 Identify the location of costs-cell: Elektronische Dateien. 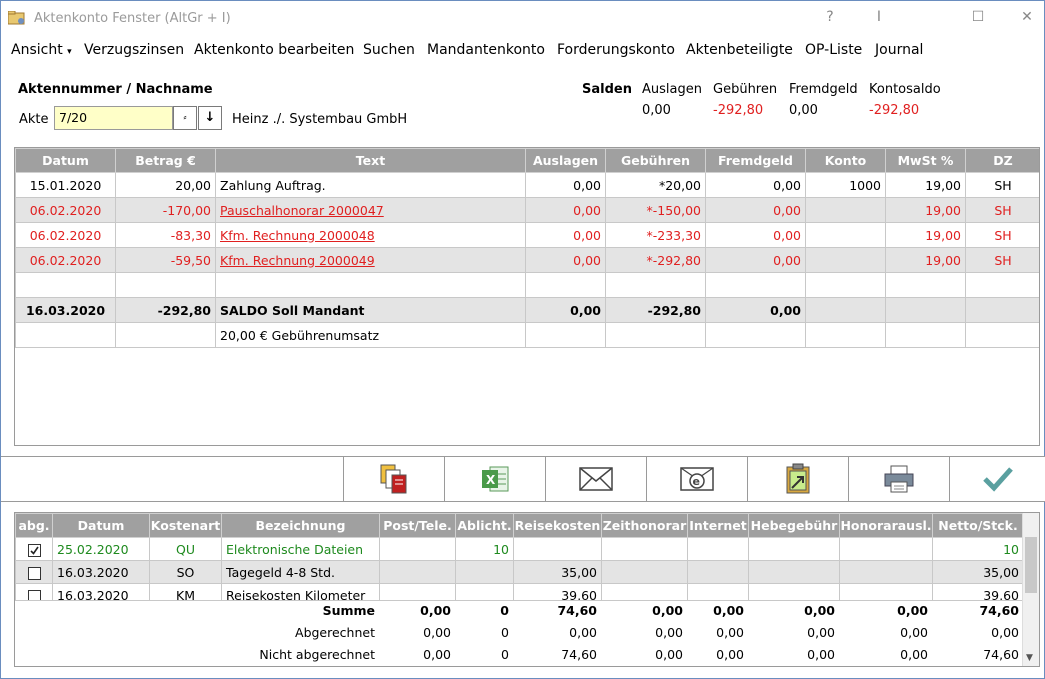
(300, 549).